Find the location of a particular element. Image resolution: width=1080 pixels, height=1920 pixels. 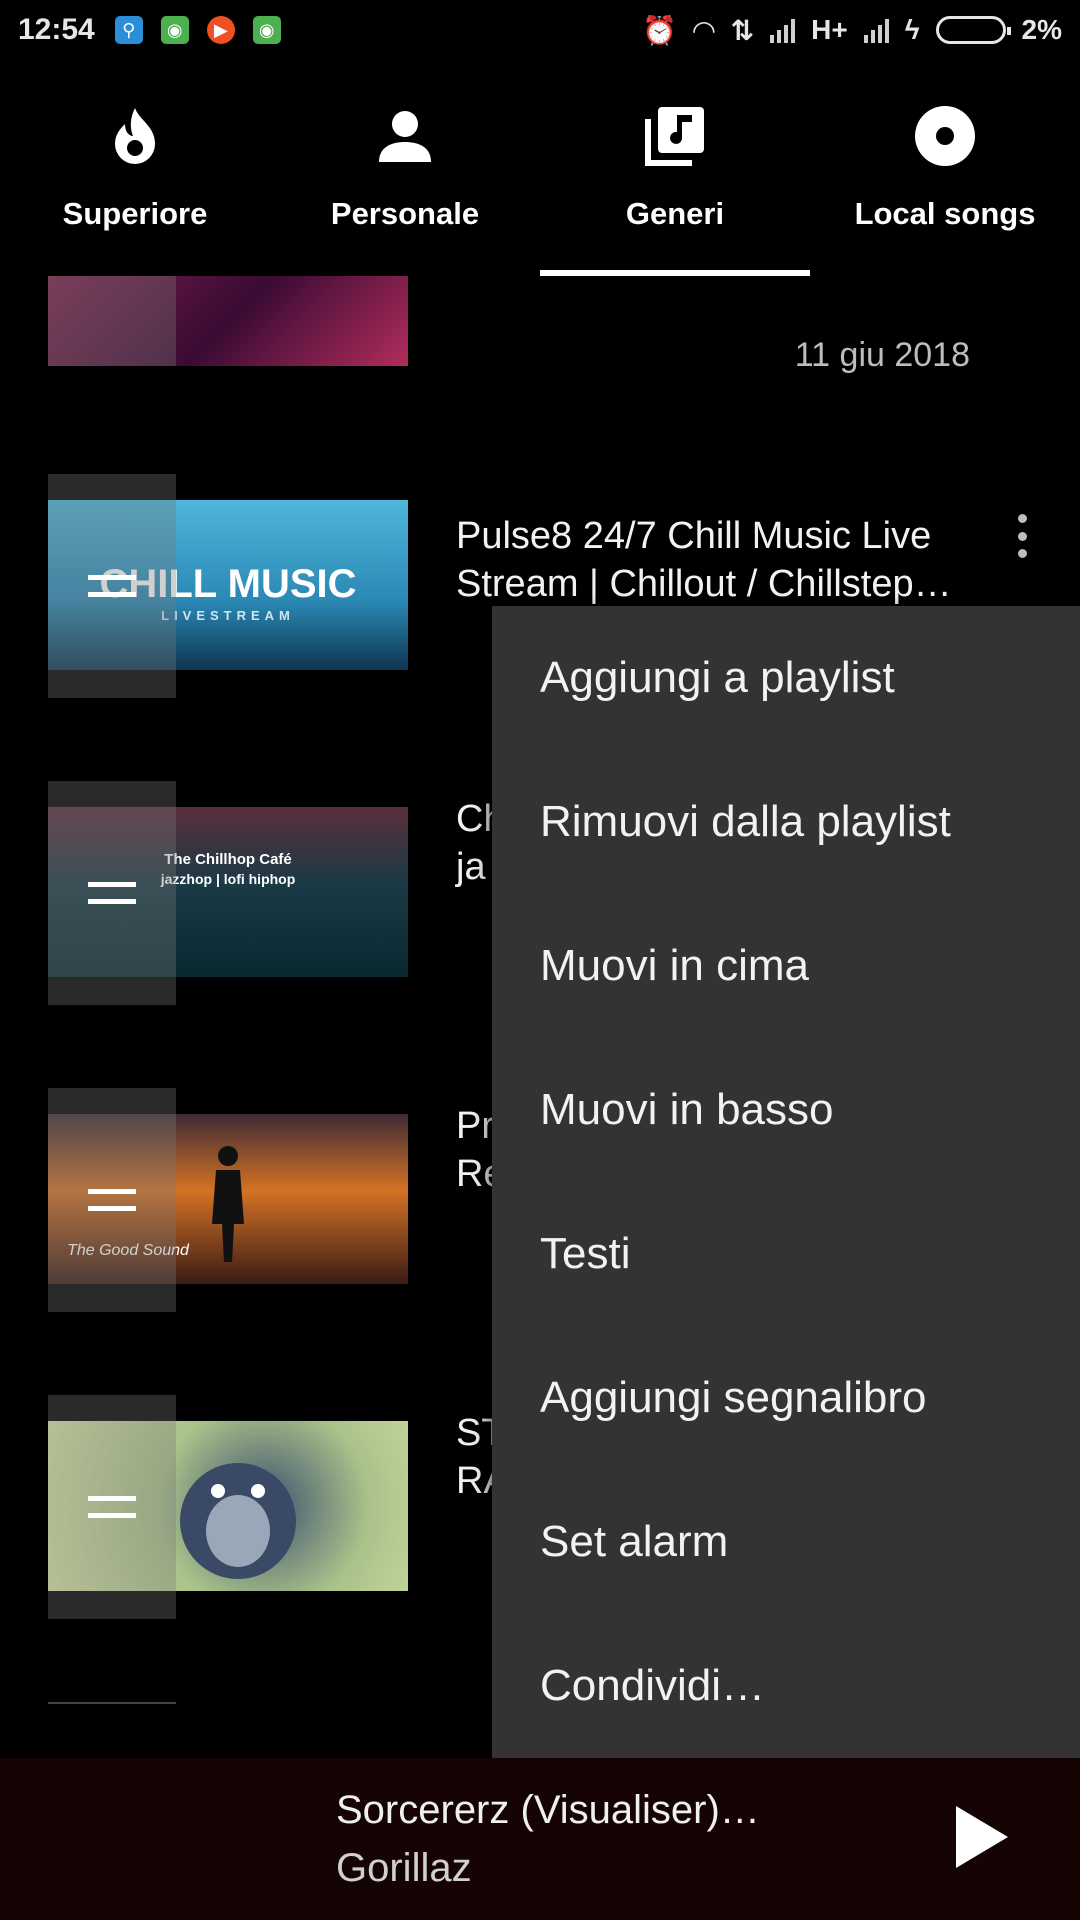

tab-superiore: Superiore is located at coordinates (135, 168).